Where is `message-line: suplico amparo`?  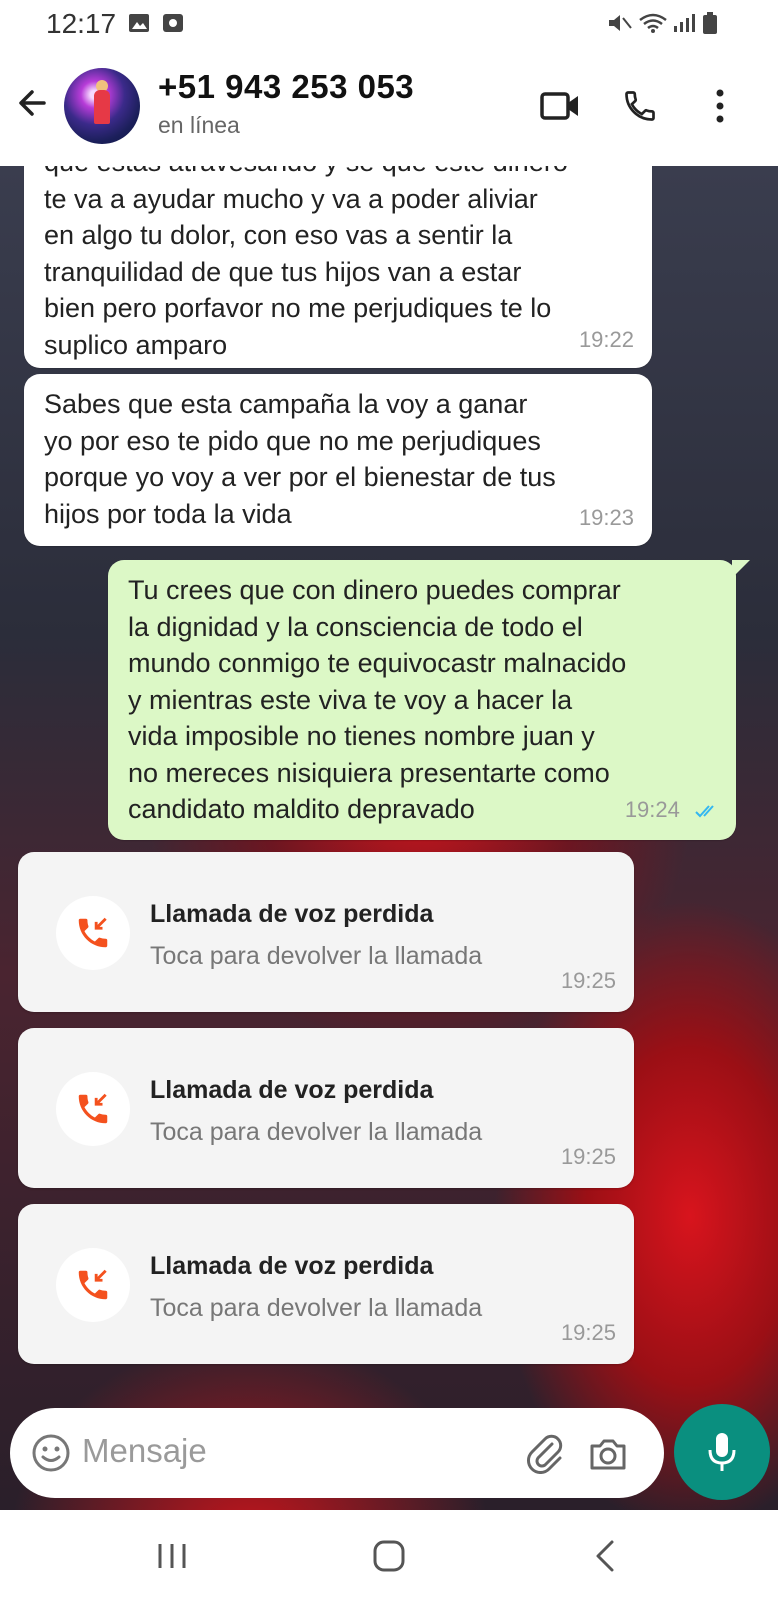 message-line: suplico amparo is located at coordinates (136, 344).